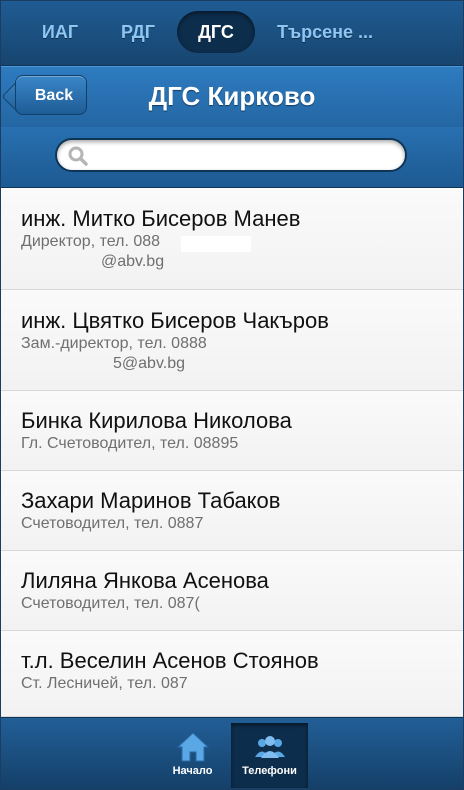  I want to click on nav-home-label: Начало, so click(192, 771).